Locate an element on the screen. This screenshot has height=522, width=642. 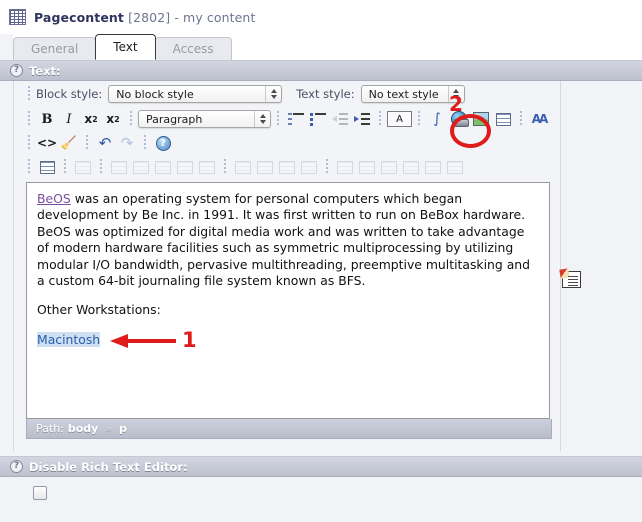
edit-note-icon is located at coordinates (571, 279).